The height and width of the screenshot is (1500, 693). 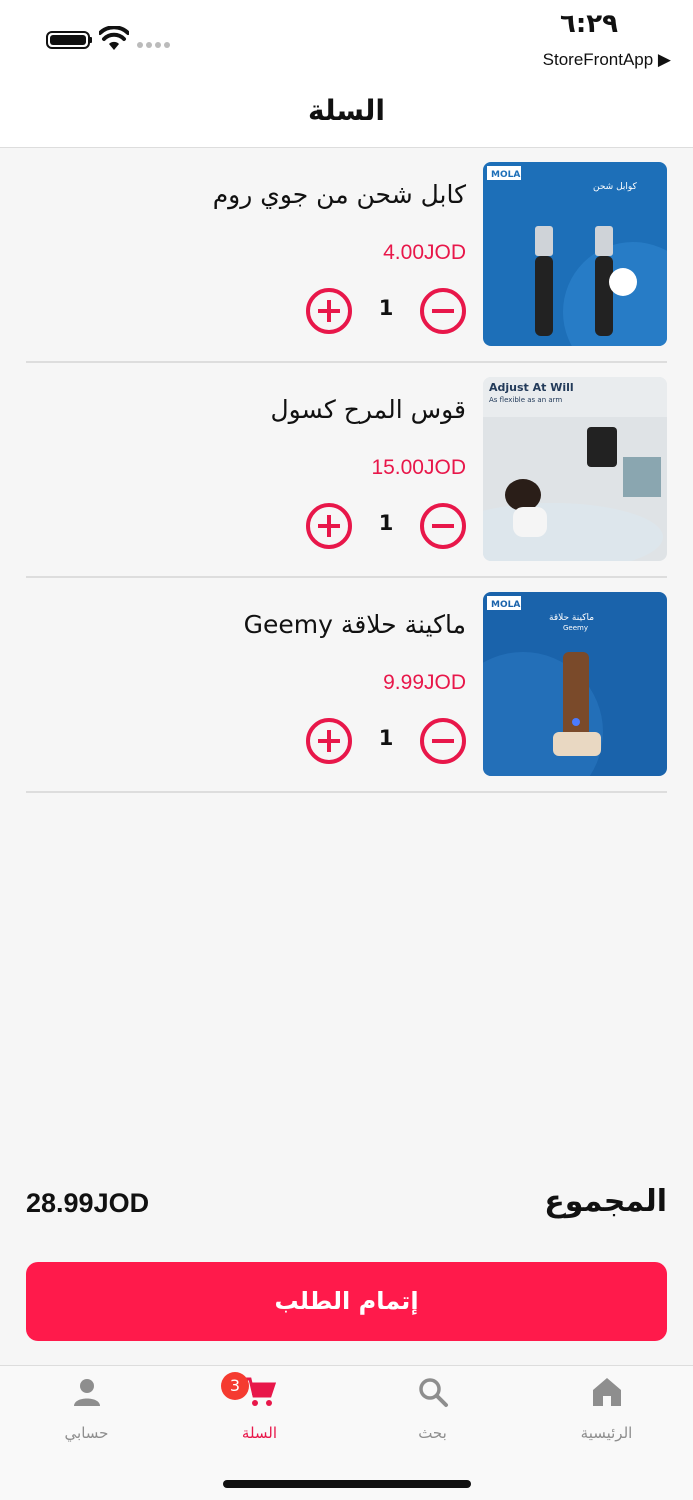 What do you see at coordinates (346, 40) in the screenshot?
I see `status-bar: ٦:٢٩ StoreFrontApp ▶` at bounding box center [346, 40].